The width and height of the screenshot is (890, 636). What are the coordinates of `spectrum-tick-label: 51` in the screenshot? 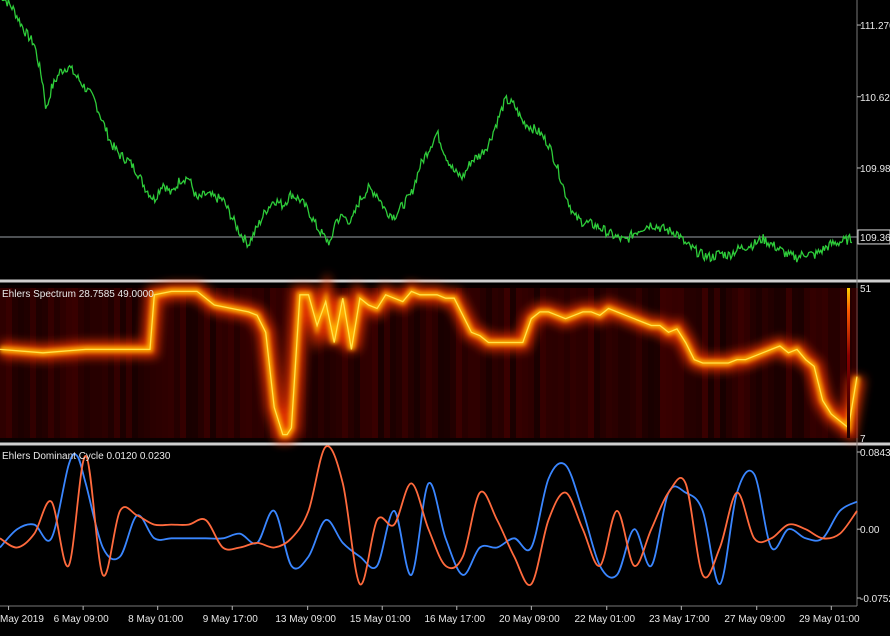 It's located at (866, 289).